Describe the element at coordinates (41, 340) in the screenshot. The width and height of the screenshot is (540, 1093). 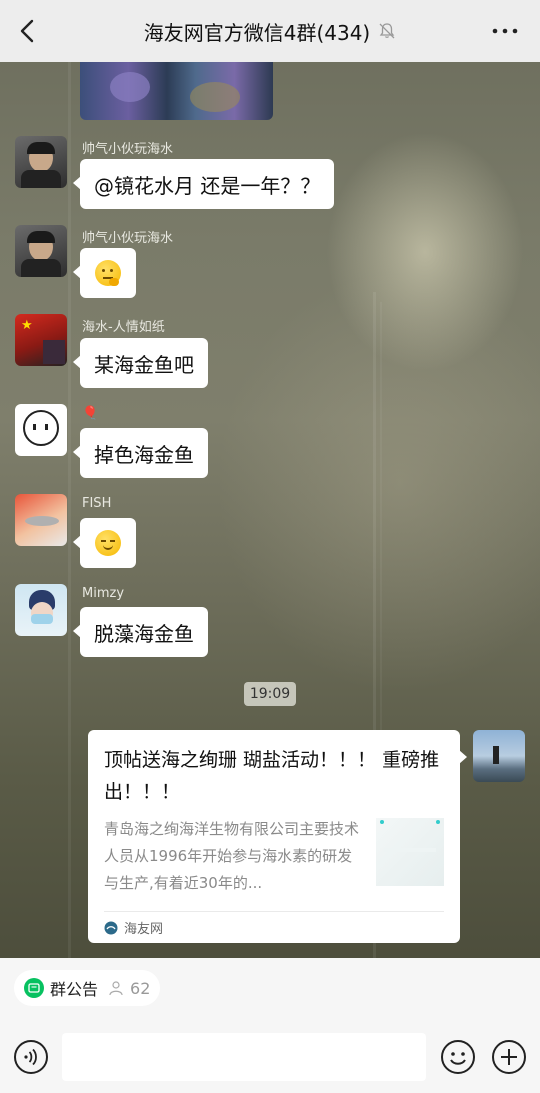
I see `avatar: ★` at that location.